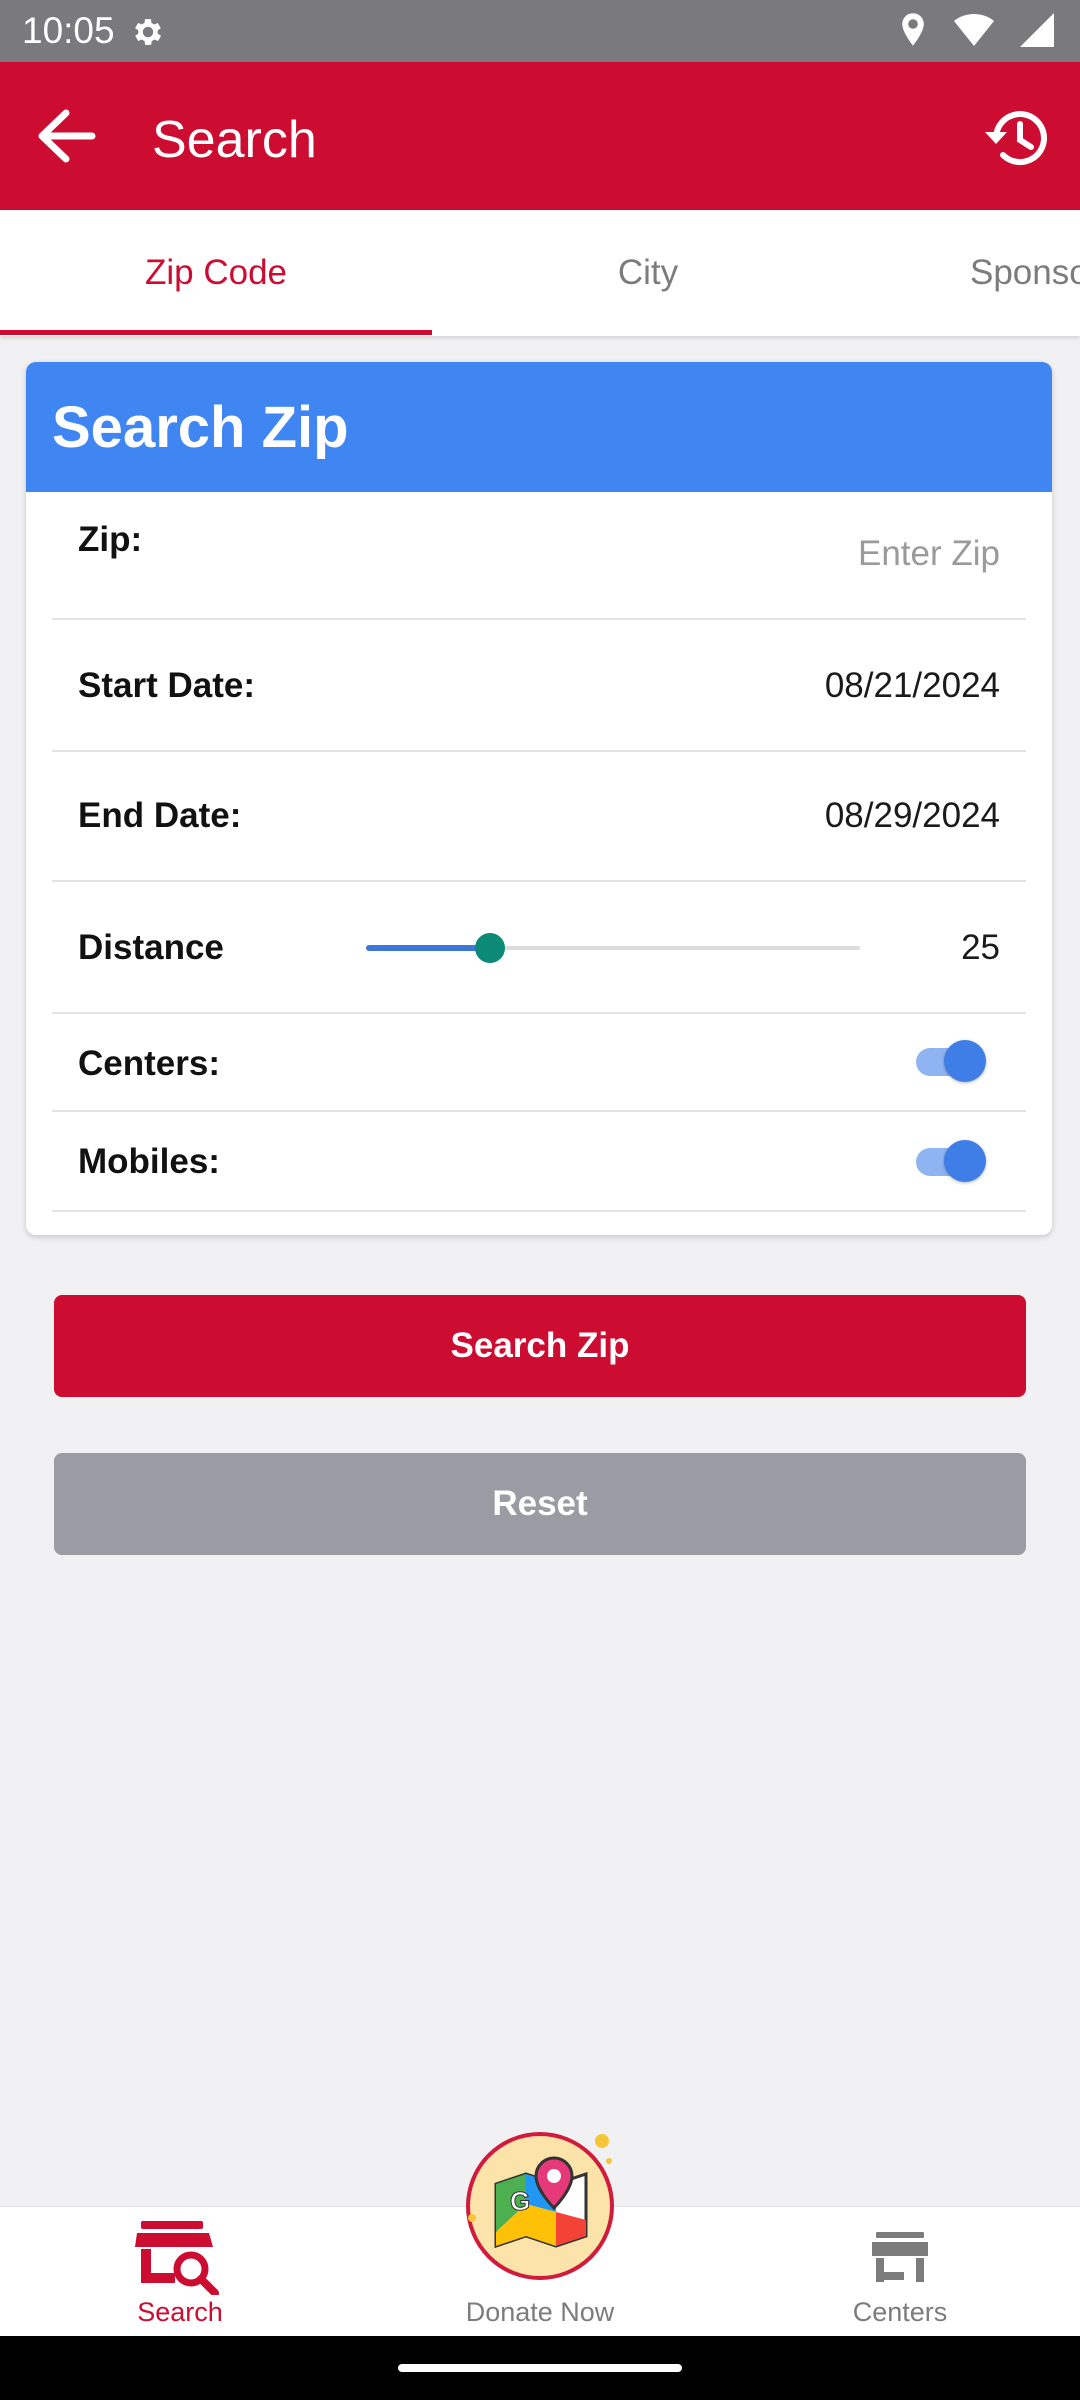  Describe the element at coordinates (540, 31) in the screenshot. I see `status-bar: 10:05` at that location.